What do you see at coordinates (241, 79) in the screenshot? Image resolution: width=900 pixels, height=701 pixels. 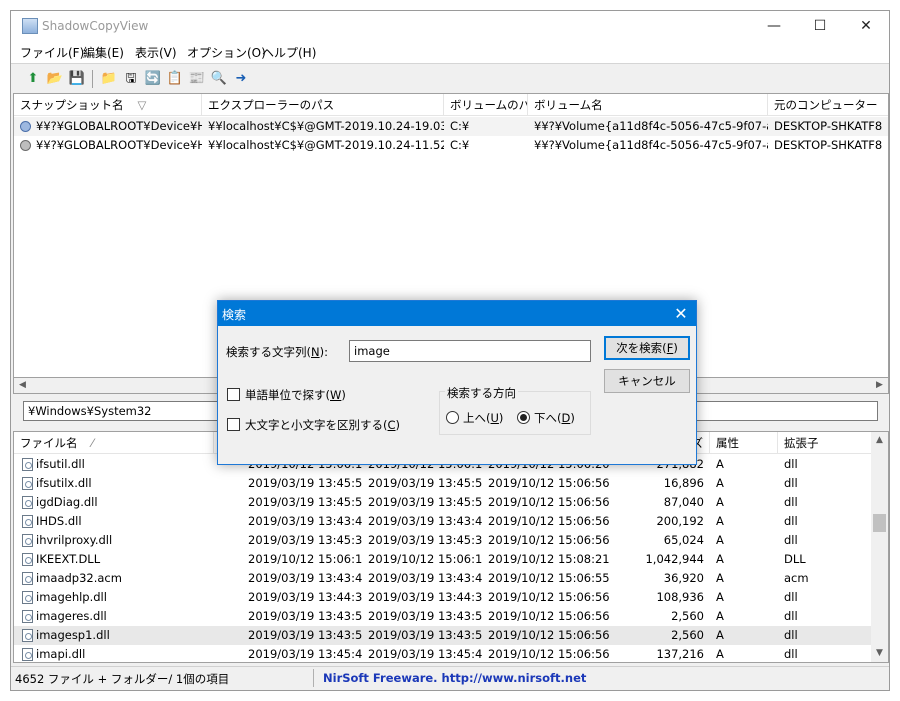 I see `exit-icon: ➜` at bounding box center [241, 79].